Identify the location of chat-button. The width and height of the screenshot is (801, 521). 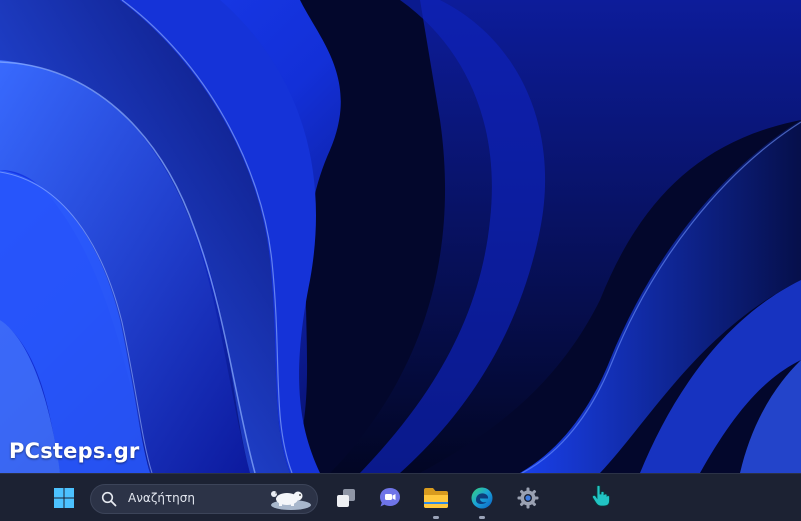
(390, 498).